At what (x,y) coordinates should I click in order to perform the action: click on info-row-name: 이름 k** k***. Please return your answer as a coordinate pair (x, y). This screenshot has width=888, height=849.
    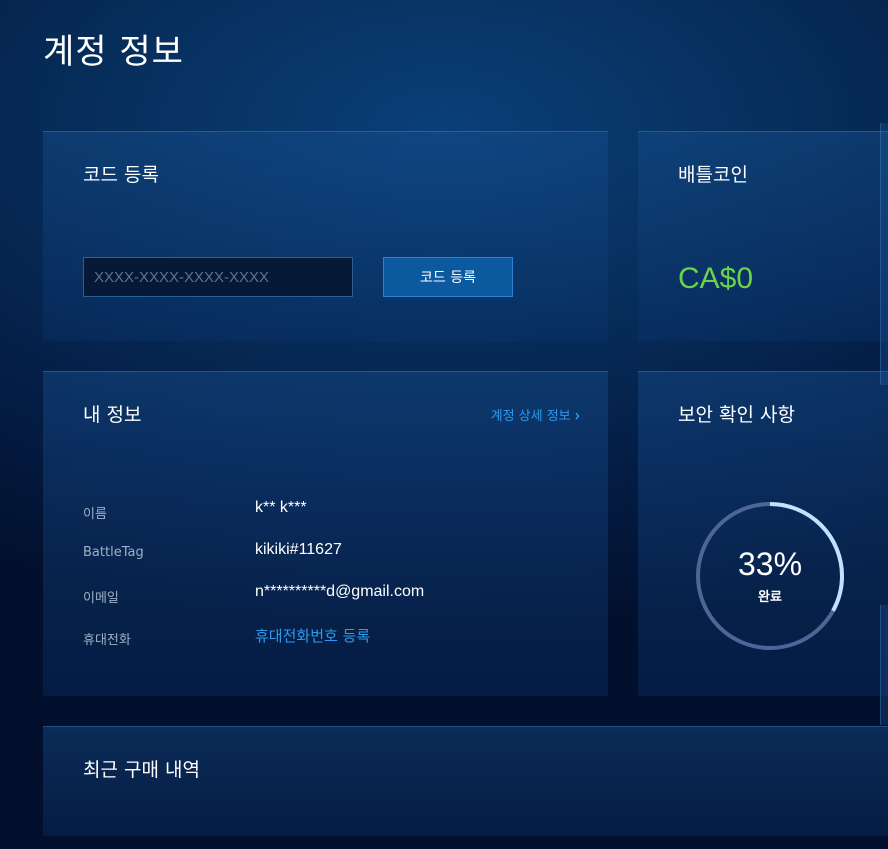
    Looking at the image, I should click on (333, 511).